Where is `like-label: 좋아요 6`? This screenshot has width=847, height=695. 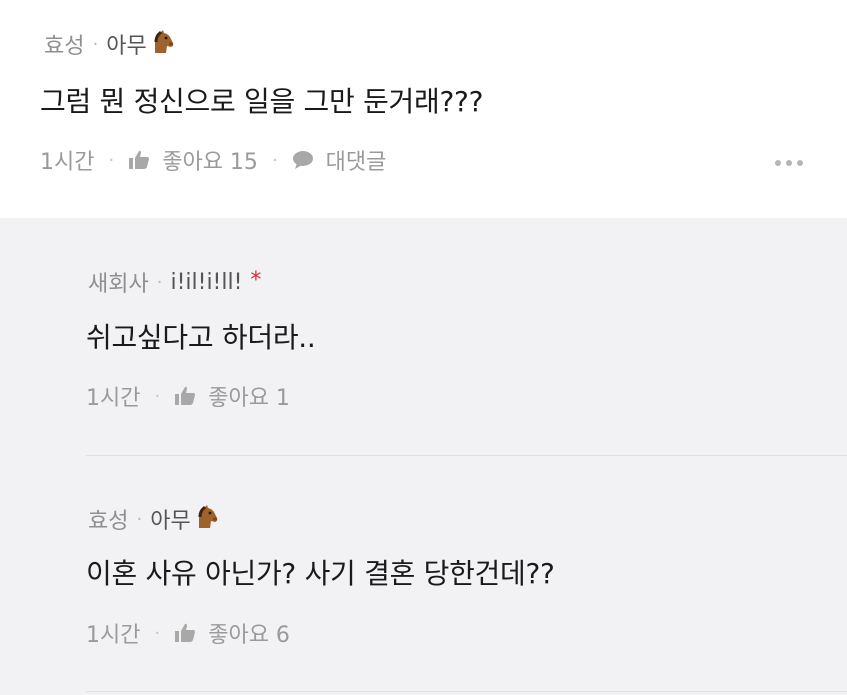
like-label: 좋아요 6 is located at coordinates (249, 635).